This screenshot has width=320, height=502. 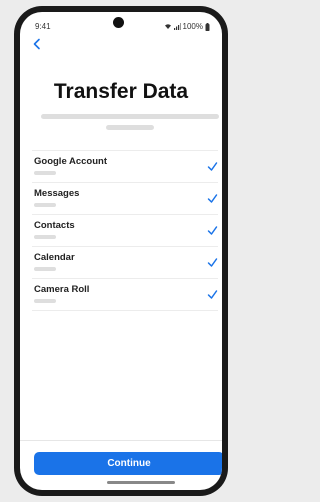 What do you see at coordinates (125, 167) in the screenshot?
I see `list-item-google-account: Google Account` at bounding box center [125, 167].